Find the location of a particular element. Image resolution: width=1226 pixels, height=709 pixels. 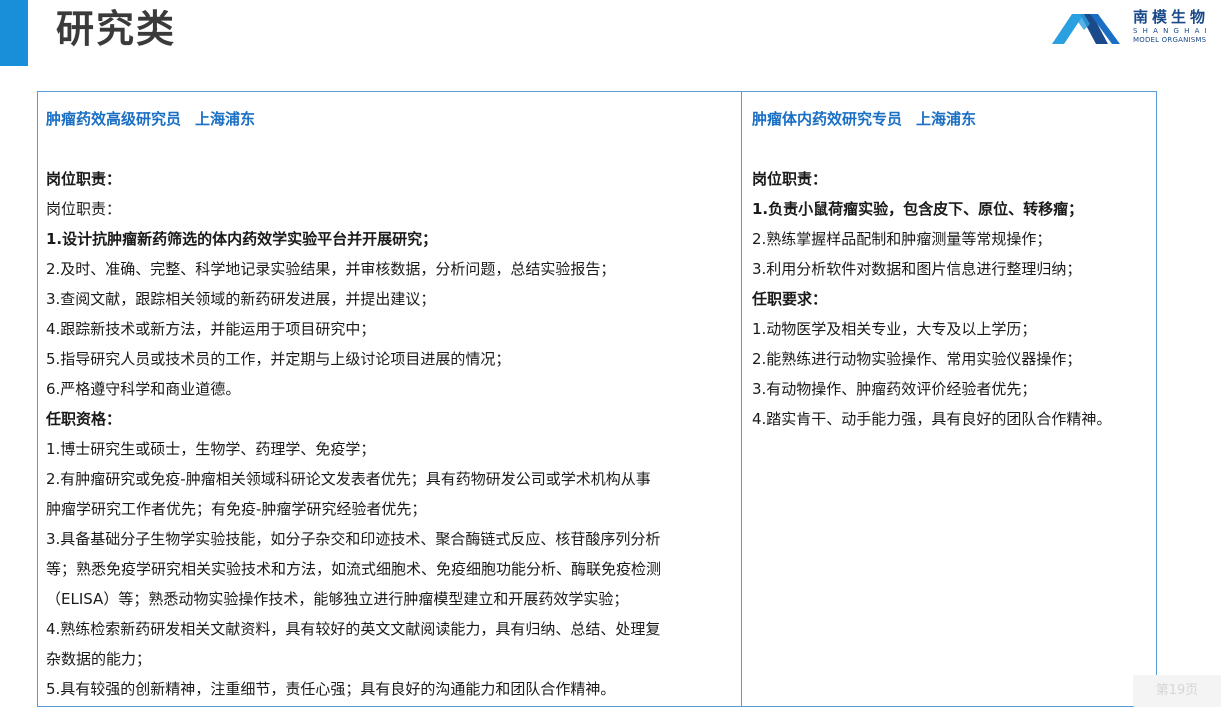

page-number: 第19页 is located at coordinates (1177, 691).